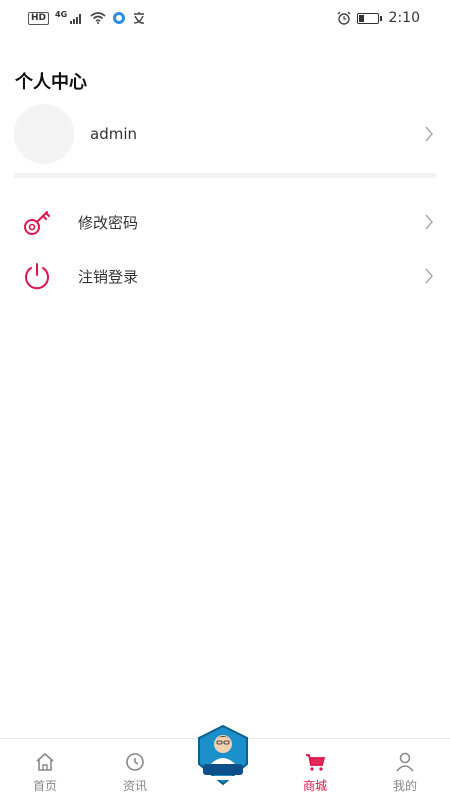 This screenshot has width=450, height=800. What do you see at coordinates (87, 17) in the screenshot?
I see `status-bar-left: HD 4G` at bounding box center [87, 17].